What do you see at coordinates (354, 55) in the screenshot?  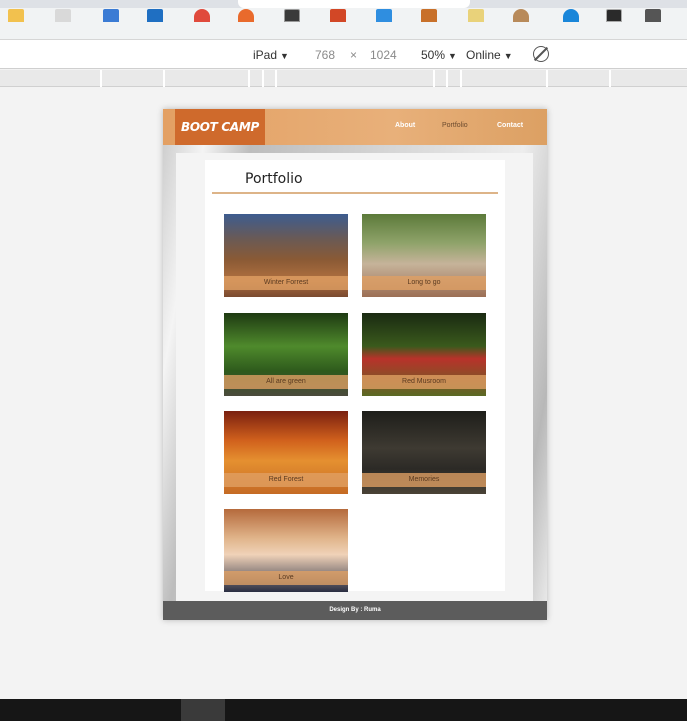 I see `times-sign: ×` at bounding box center [354, 55].